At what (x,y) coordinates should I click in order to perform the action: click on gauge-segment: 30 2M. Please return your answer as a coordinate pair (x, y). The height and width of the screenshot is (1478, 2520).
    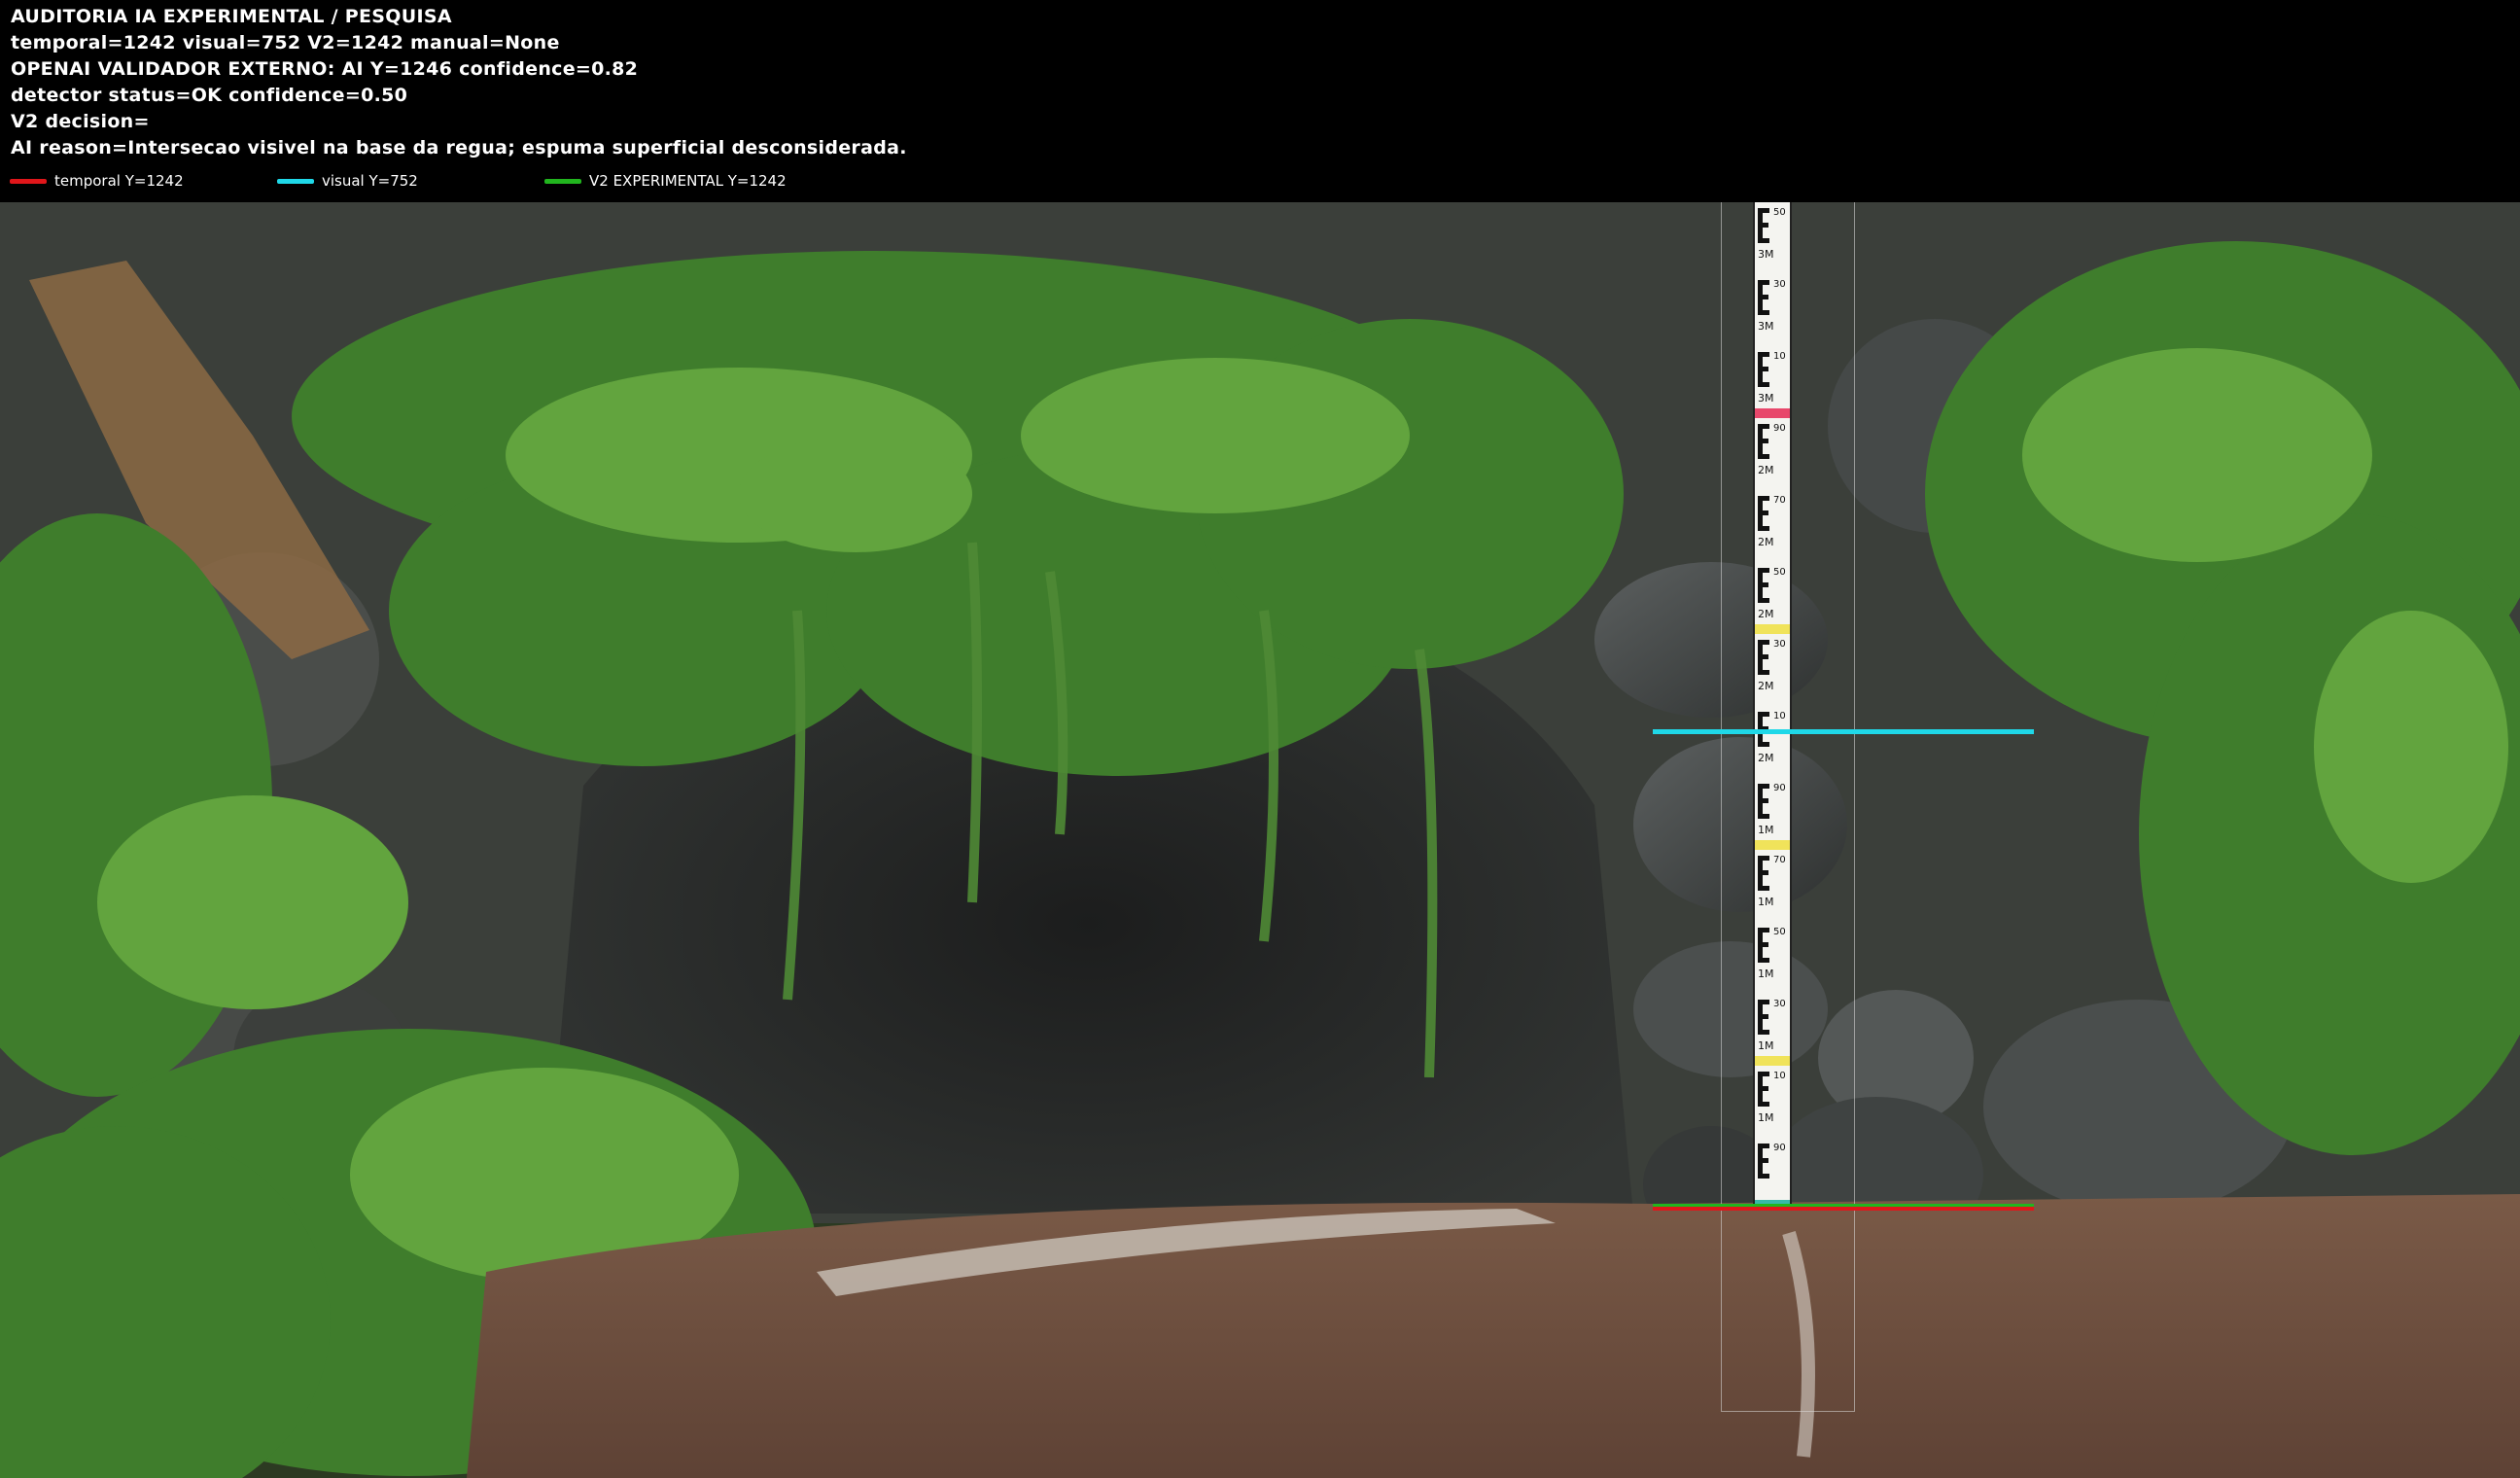
    Looking at the image, I should click on (1772, 670).